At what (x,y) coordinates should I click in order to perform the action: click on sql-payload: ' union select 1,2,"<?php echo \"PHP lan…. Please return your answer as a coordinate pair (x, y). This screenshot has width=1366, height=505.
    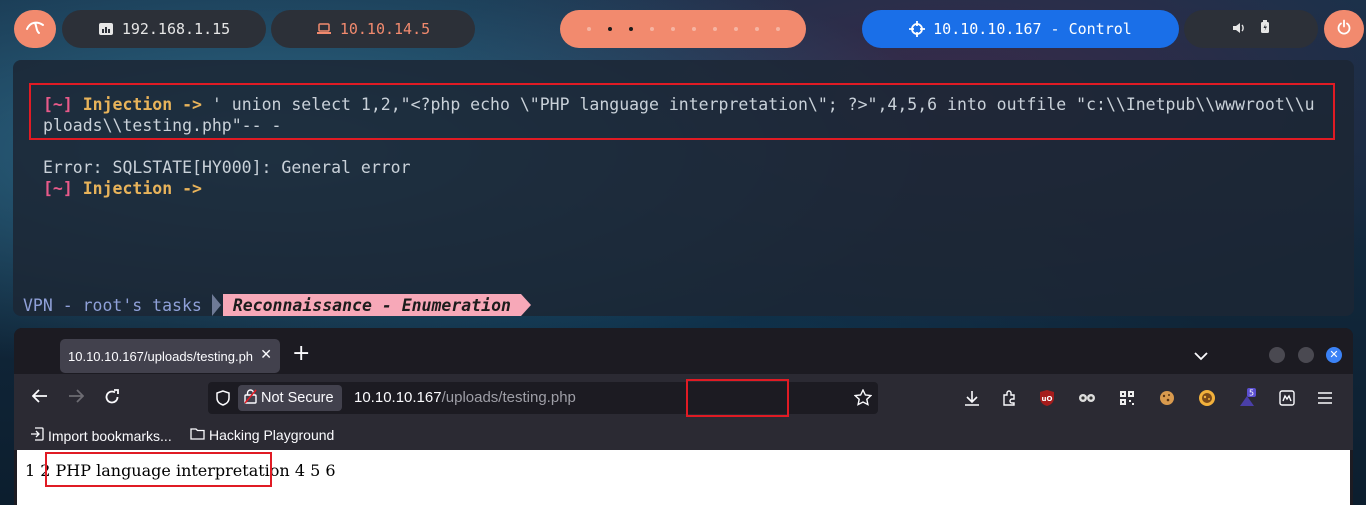
    Looking at the image, I should click on (758, 104).